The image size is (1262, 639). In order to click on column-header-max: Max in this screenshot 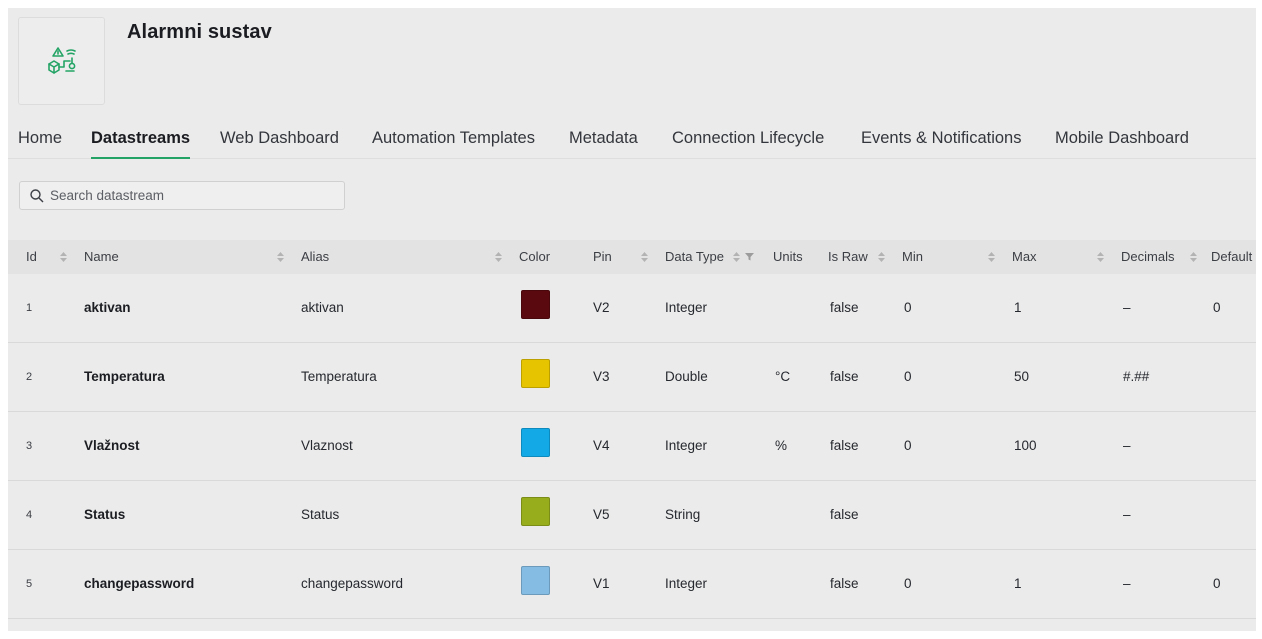, I will do `click(1024, 256)`.